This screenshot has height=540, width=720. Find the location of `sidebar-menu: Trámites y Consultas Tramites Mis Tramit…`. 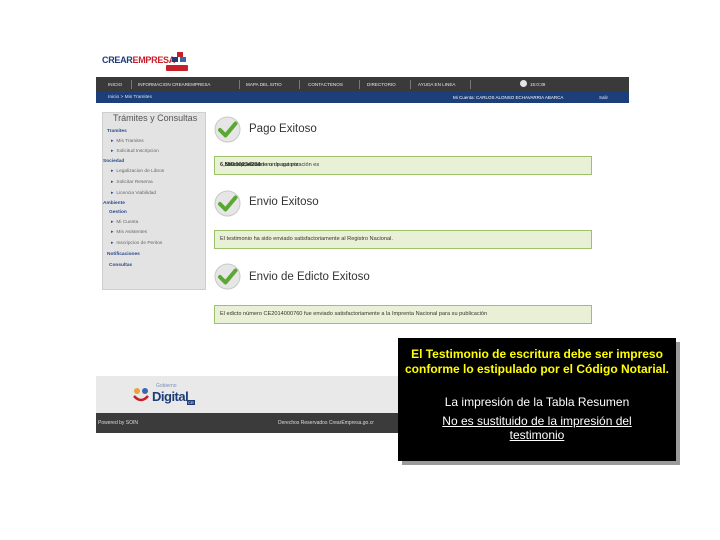

sidebar-menu: Trámites y Consultas Tramites Mis Tramit… is located at coordinates (154, 201).